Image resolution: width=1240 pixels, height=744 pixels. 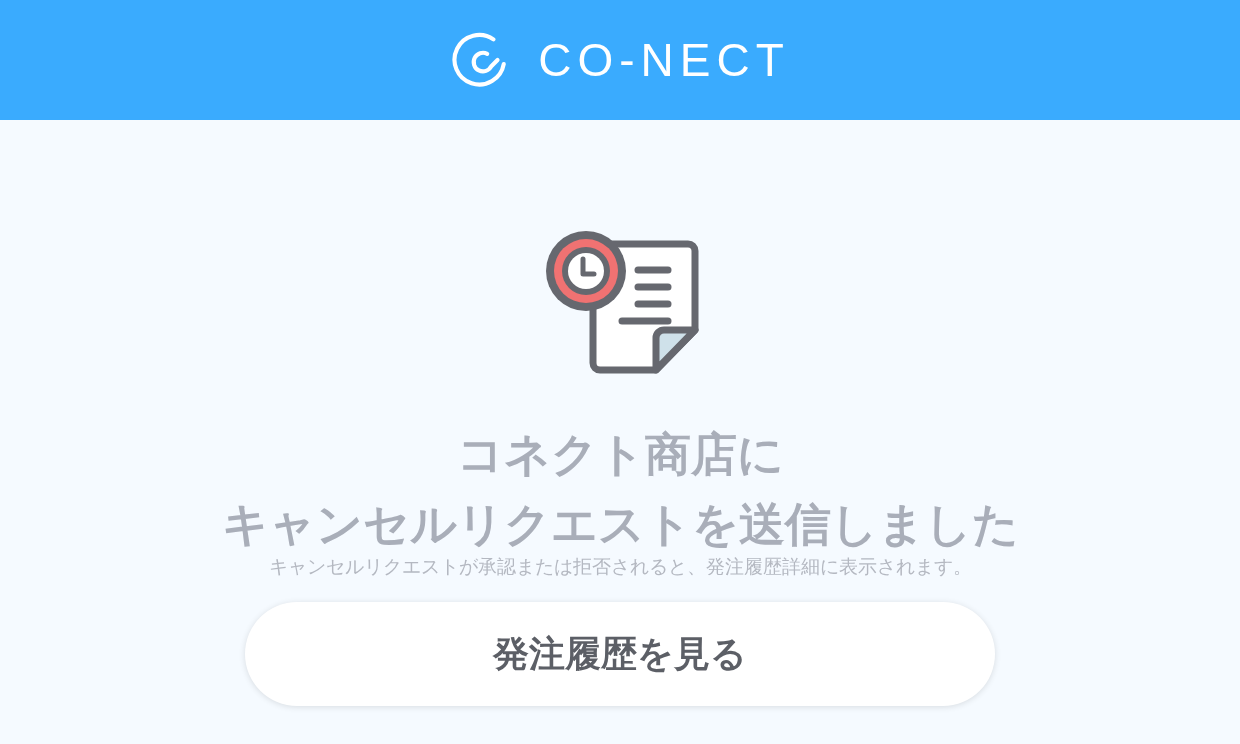 What do you see at coordinates (620, 524) in the screenshot?
I see `heading-text: キャンセルリクエストを送信しました` at bounding box center [620, 524].